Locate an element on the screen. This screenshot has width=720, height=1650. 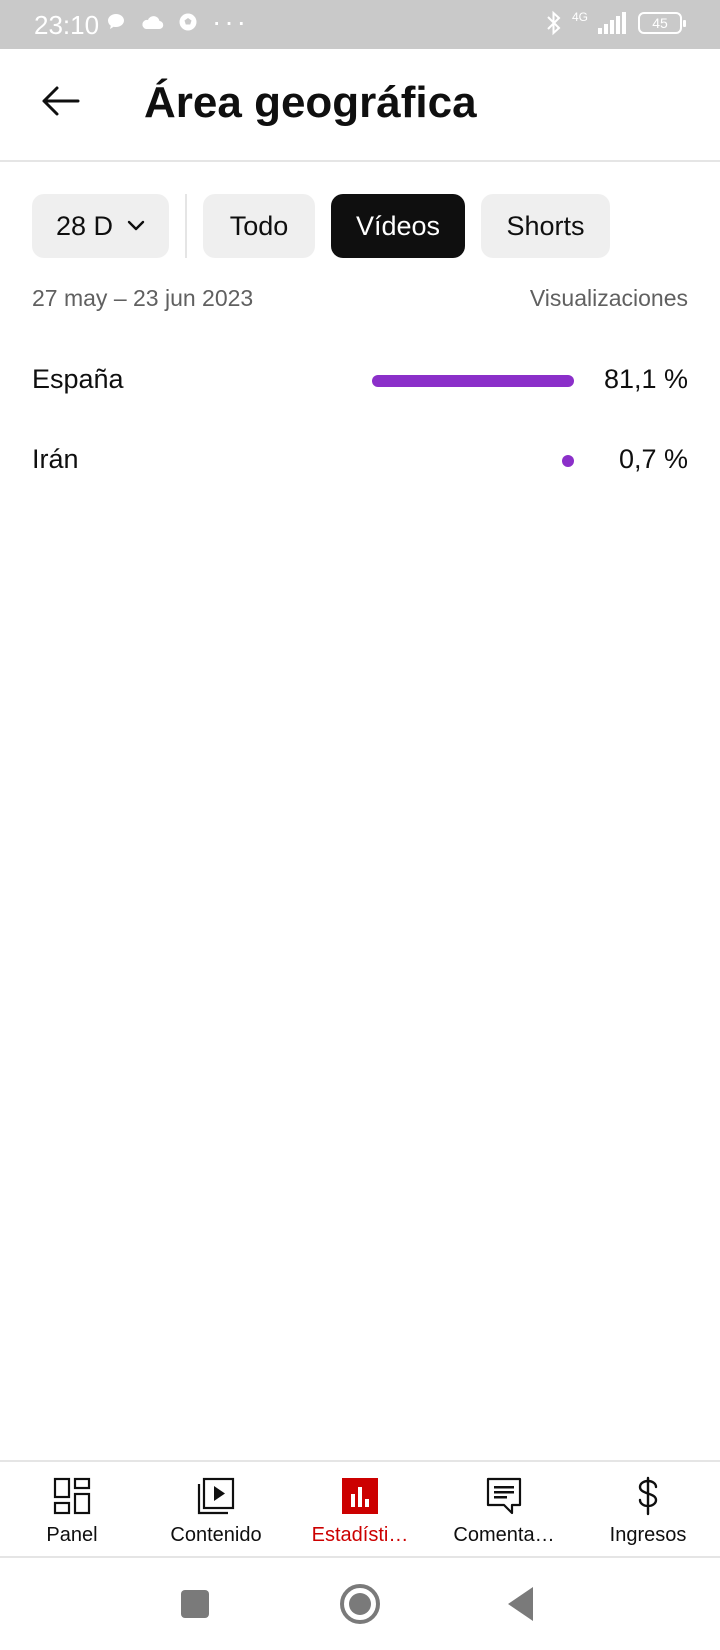
range-row: 27 may – 23 jun 2023 Visualizaciones is located at coordinates (360, 302).